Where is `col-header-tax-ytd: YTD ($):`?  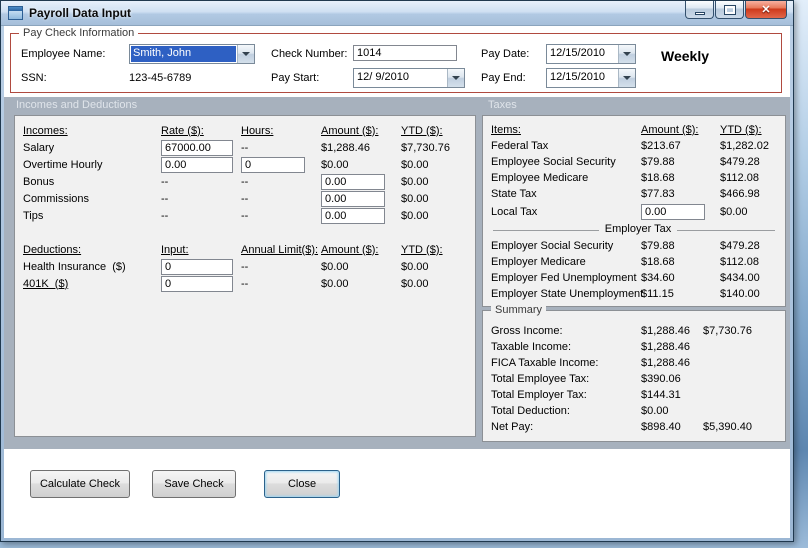 col-header-tax-ytd: YTD ($): is located at coordinates (741, 130).